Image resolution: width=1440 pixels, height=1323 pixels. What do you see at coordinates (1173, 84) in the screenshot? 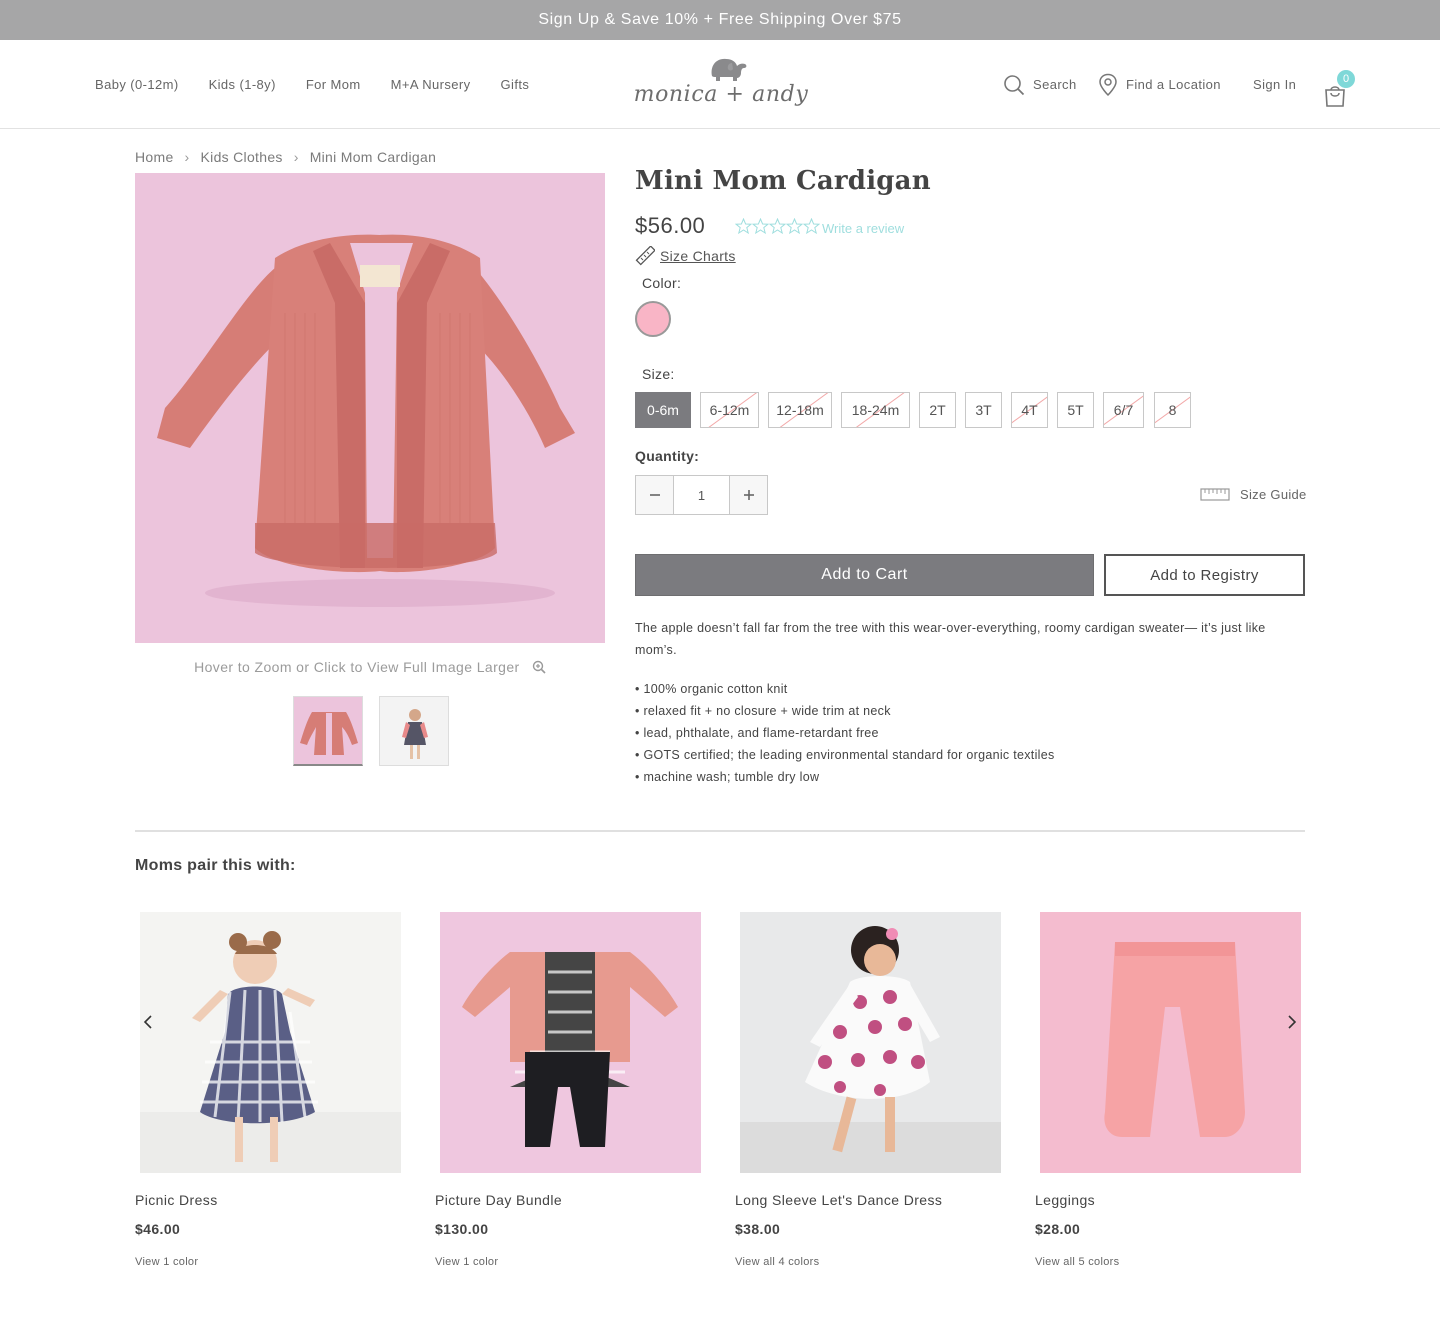
I see `location-label: Find a Location` at bounding box center [1173, 84].